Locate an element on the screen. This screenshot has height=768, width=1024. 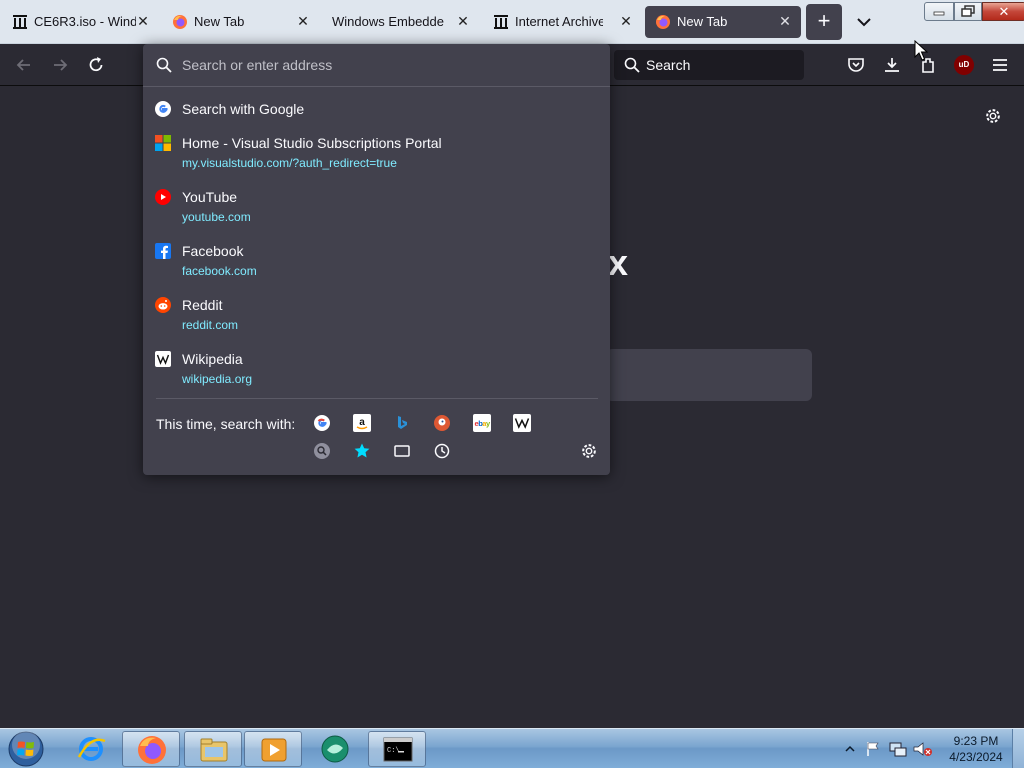
microsoft-icon is located at coordinates (163, 143).